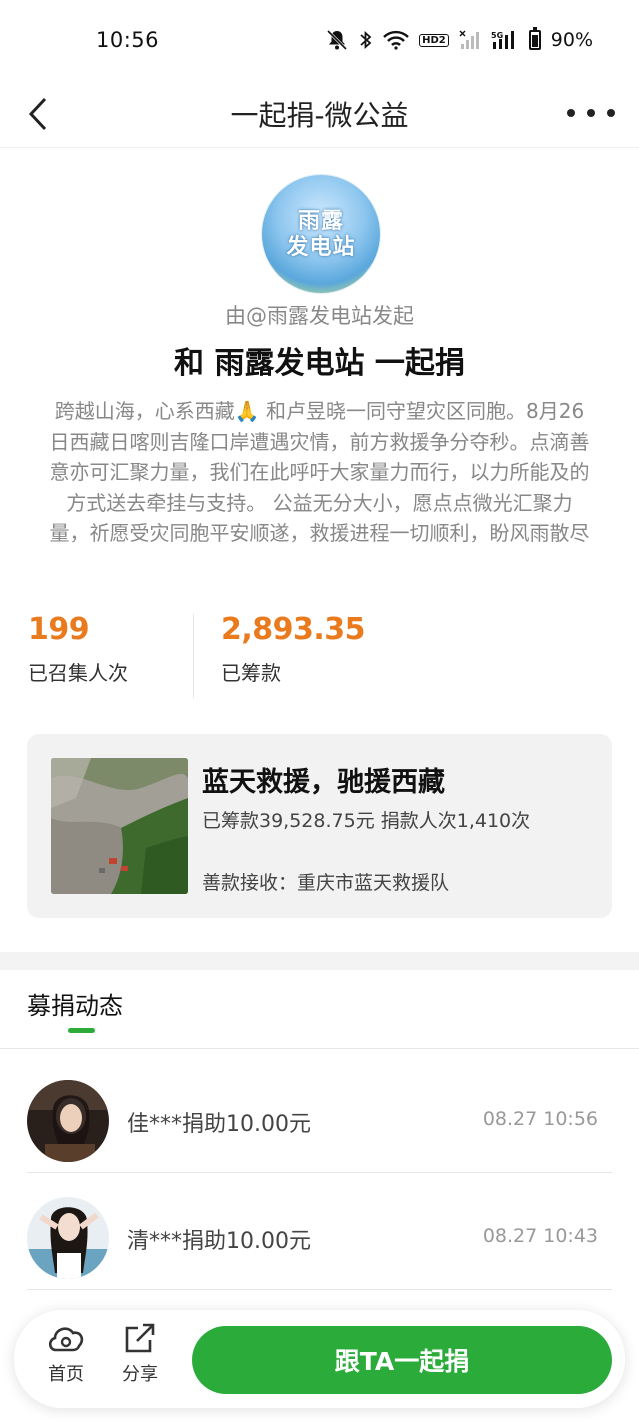  I want to click on tab-divider, so click(319, 1048).